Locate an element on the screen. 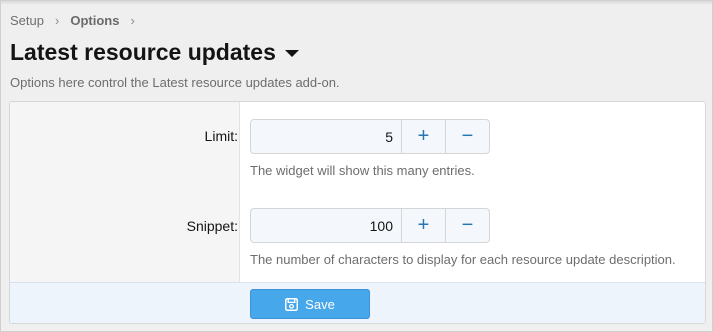 The image size is (713, 332). breadcrumb-item-options: Options is located at coordinates (94, 20).